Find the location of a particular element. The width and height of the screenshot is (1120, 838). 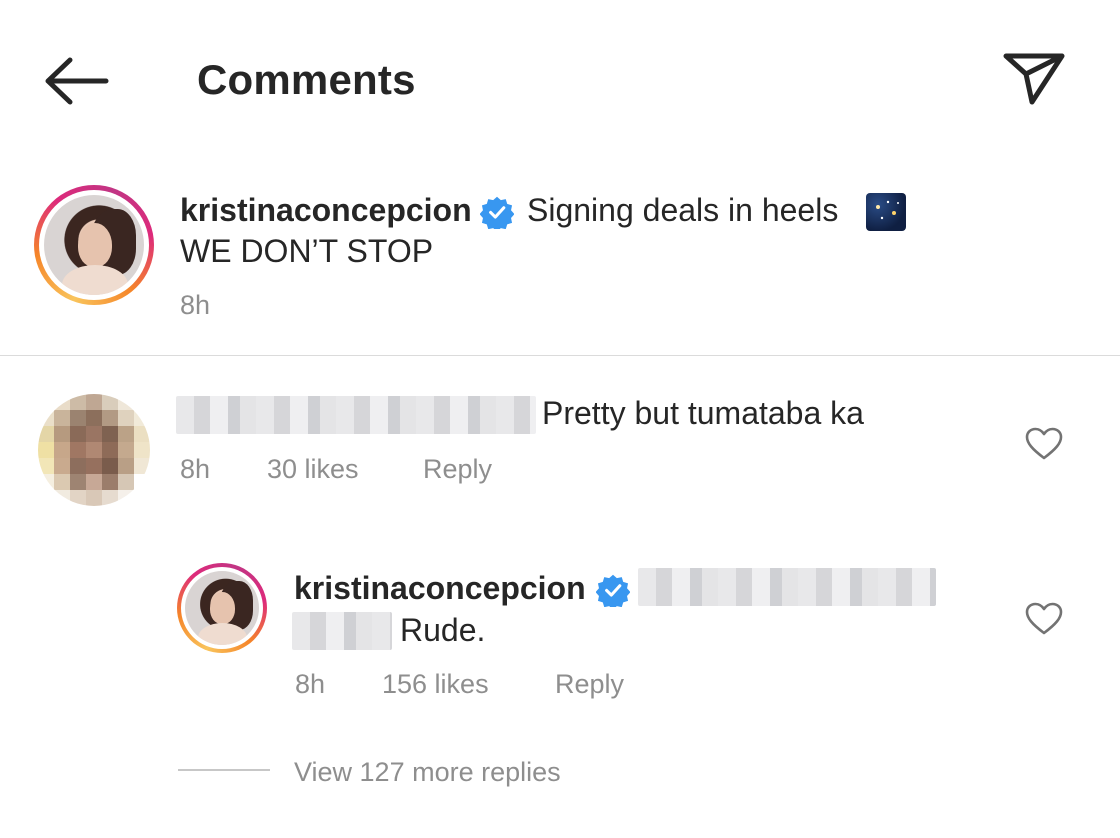

avatar is located at coordinates (94, 245).